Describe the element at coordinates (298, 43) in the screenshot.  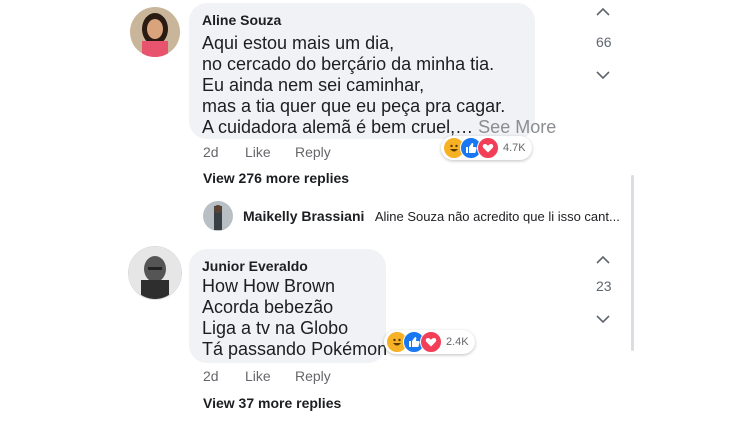
I see `comment-line: Aqui estou mais um dia,` at that location.